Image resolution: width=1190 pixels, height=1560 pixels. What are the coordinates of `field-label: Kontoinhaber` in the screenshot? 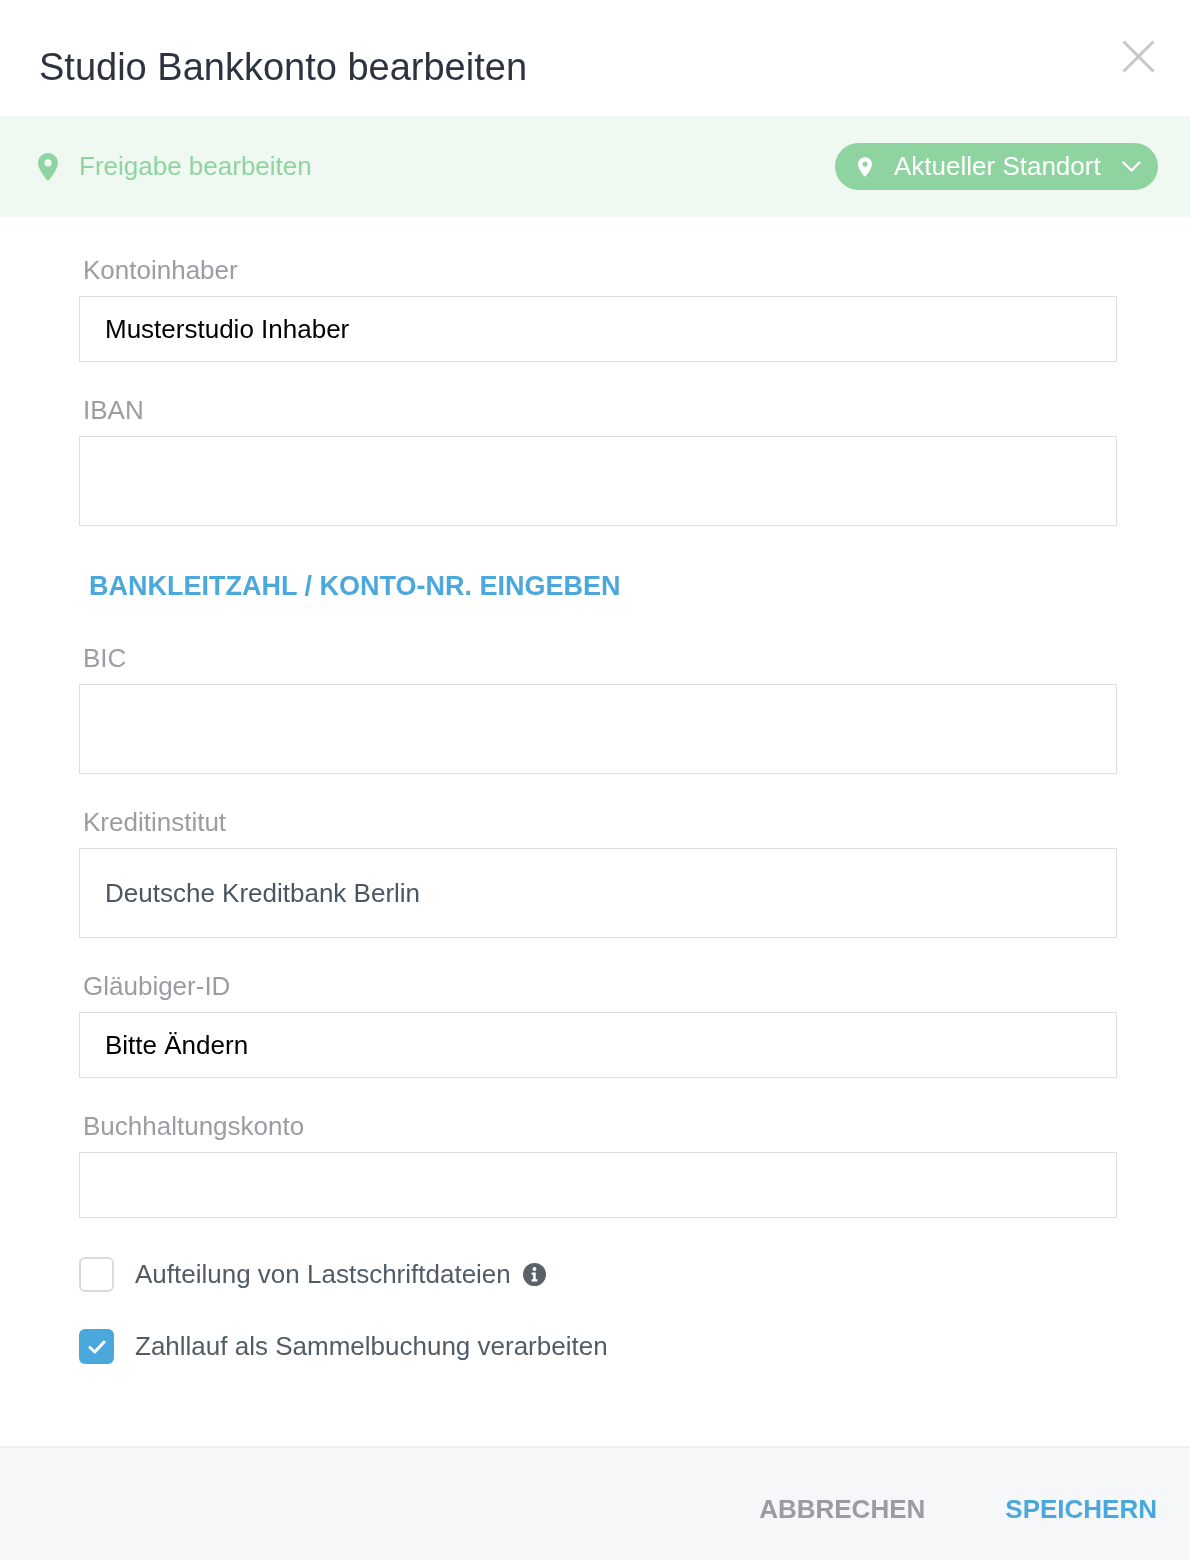 It's located at (160, 270).